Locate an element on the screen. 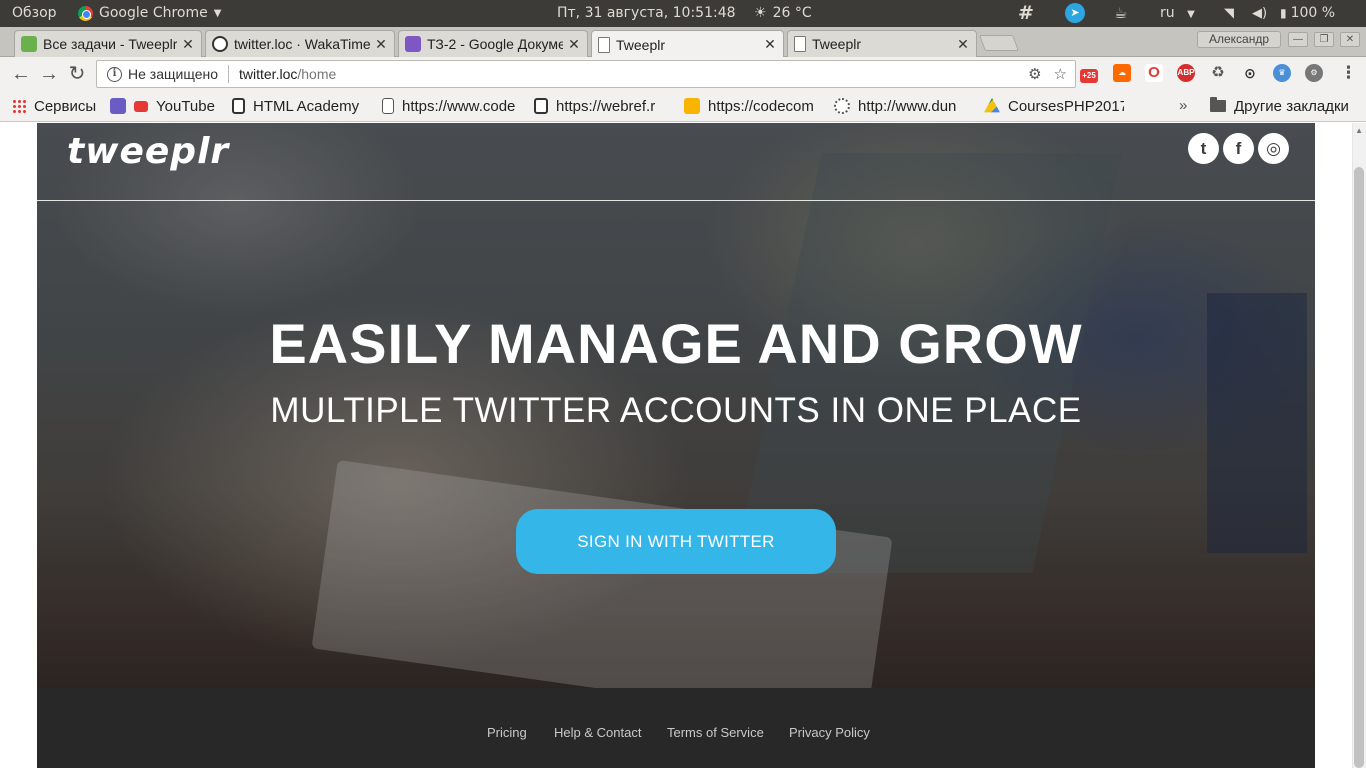 The image size is (1366, 768). bookmark-label: Сервисы is located at coordinates (65, 106).